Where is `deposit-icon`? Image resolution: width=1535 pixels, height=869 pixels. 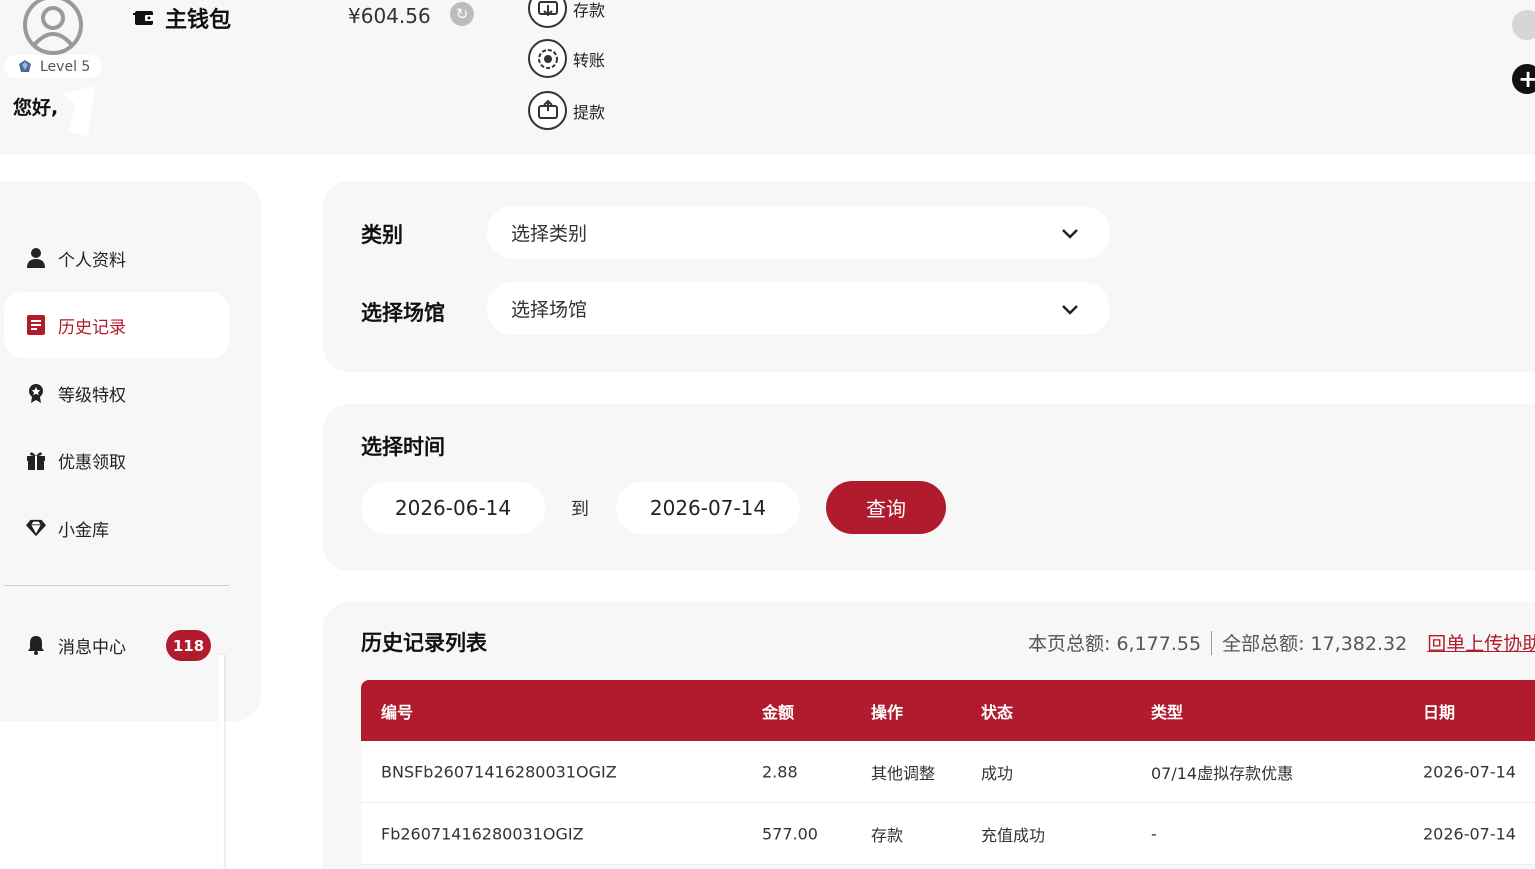 deposit-icon is located at coordinates (547, 14).